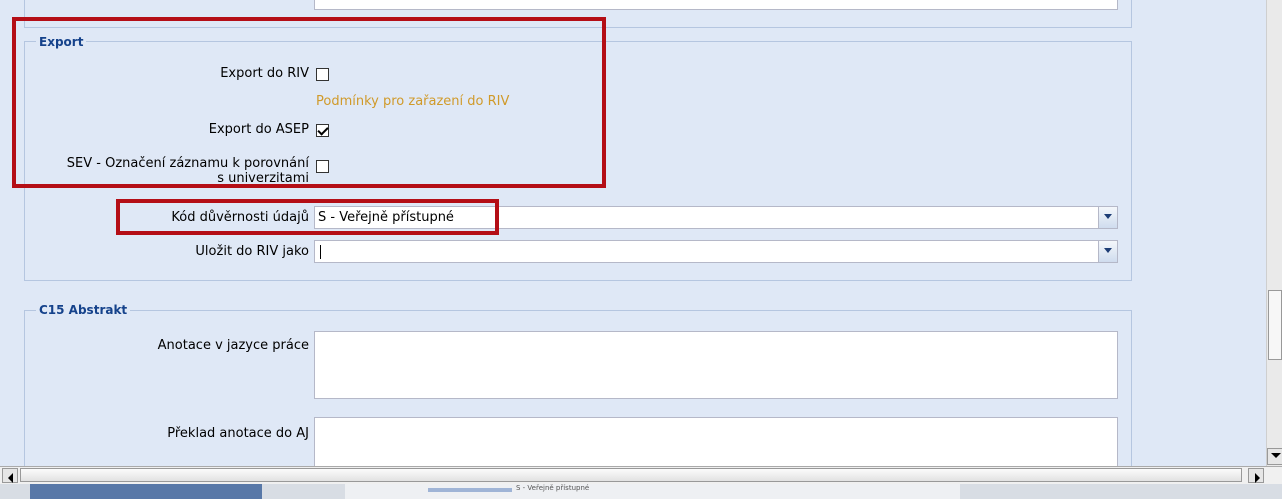 Image resolution: width=1282 pixels, height=499 pixels. Describe the element at coordinates (238, 433) in the screenshot. I see `translation-label: Překlad anotace do AJ` at that location.